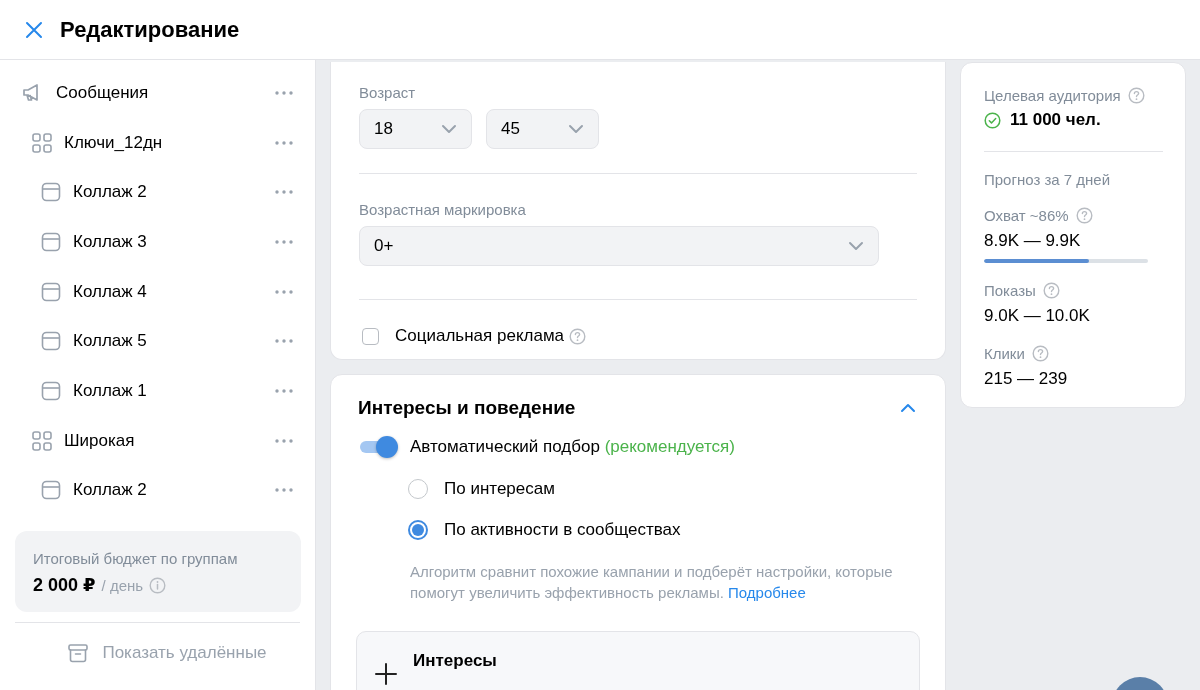 This screenshot has width=1200, height=690. Describe the element at coordinates (122, 585) in the screenshot. I see `budget-unit: / день` at that location.